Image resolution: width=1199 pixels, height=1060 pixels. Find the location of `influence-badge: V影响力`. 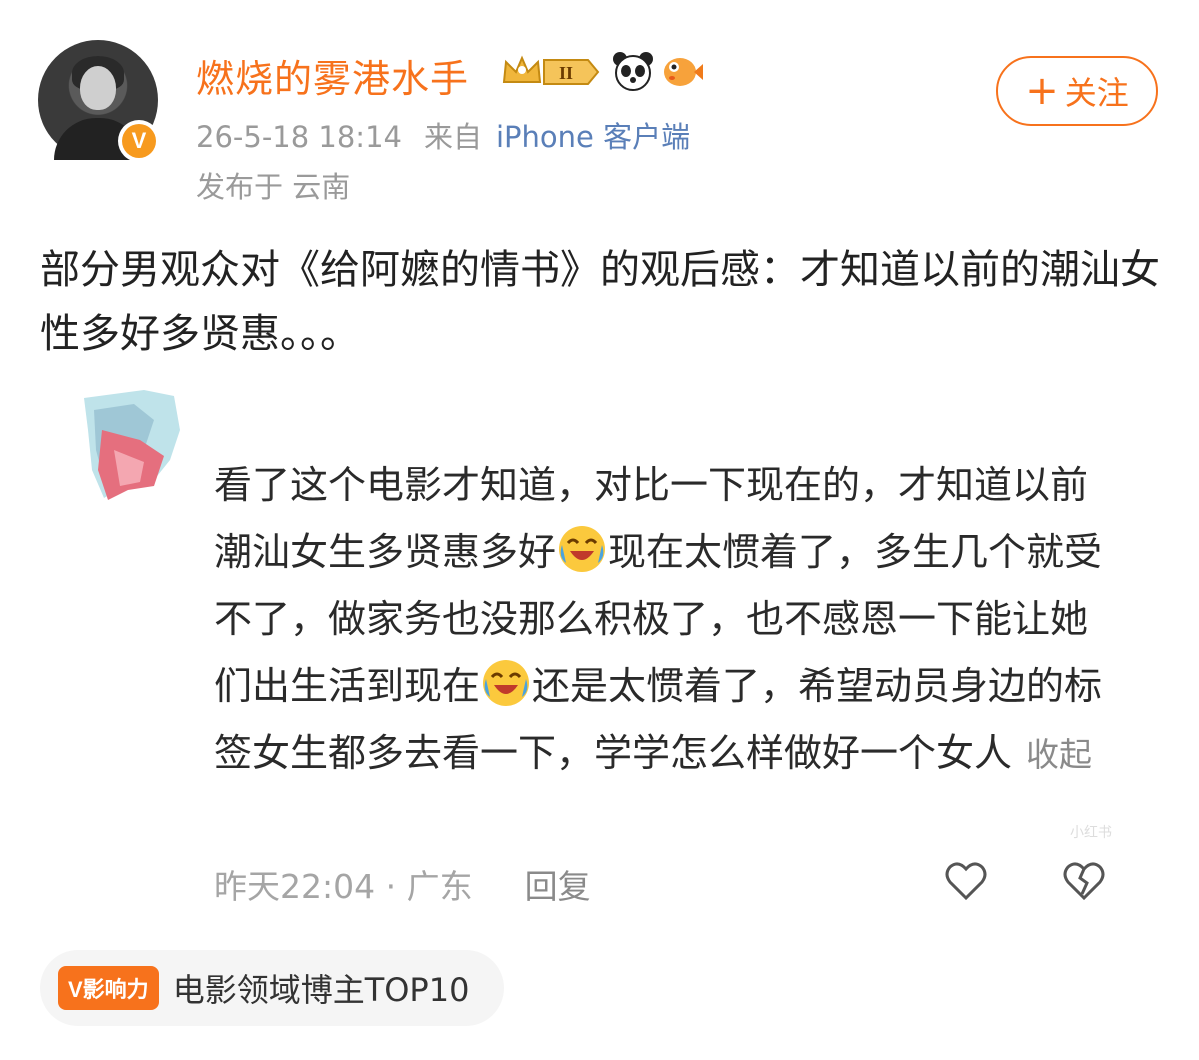

influence-badge: V影响力 is located at coordinates (108, 988).